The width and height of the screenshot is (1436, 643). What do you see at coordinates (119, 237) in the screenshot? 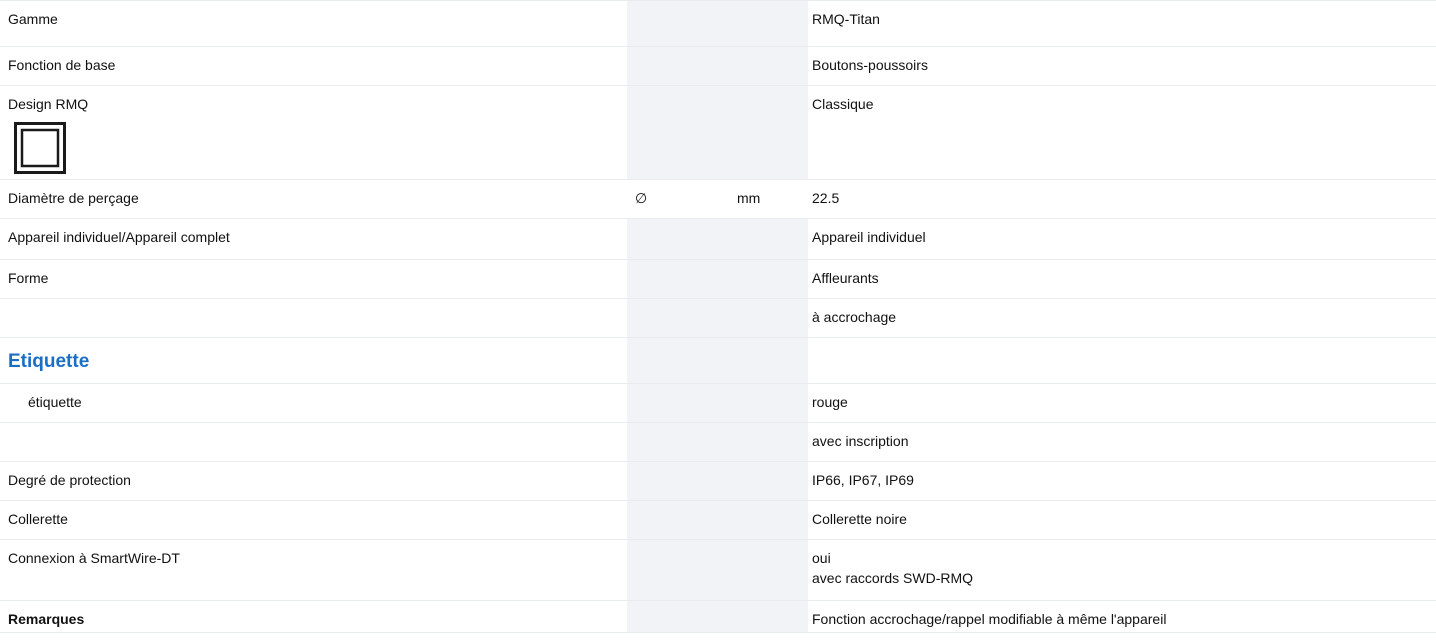
I see `spec-label: Appareil individuel/Appareil complet` at bounding box center [119, 237].